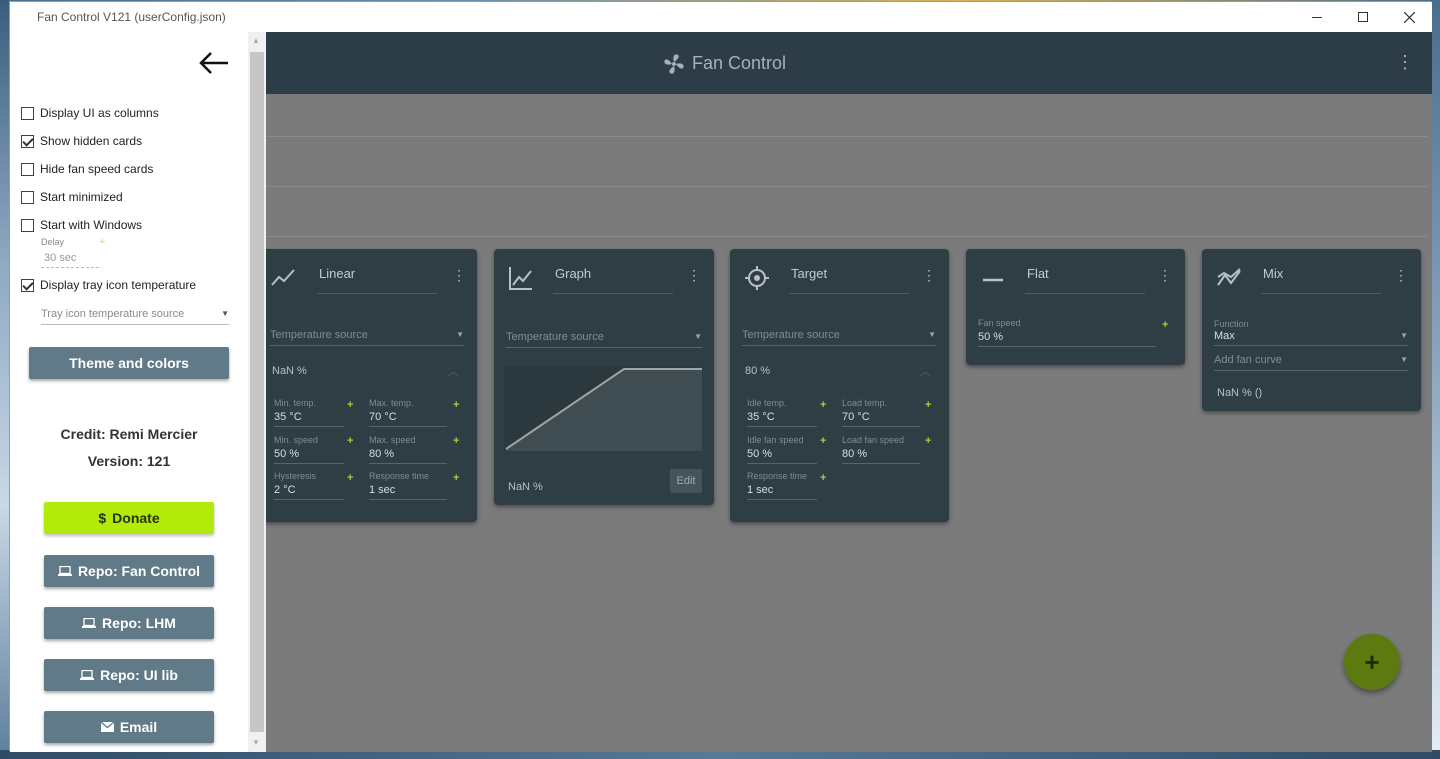 This screenshot has height=759, width=1440. Describe the element at coordinates (214, 63) in the screenshot. I see `back-arrow-icon` at that location.